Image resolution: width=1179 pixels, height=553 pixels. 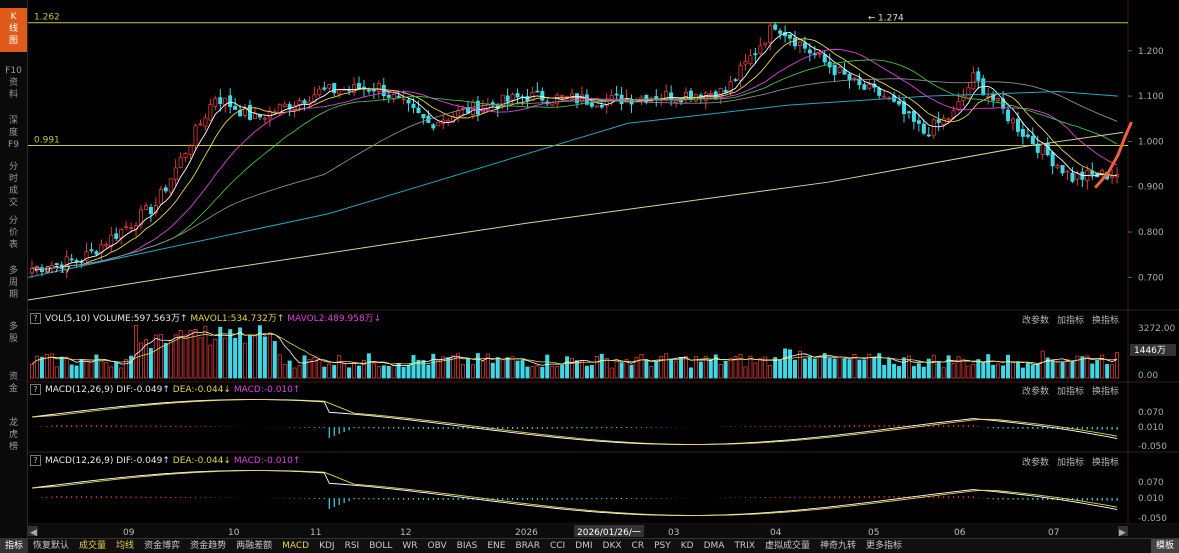 What do you see at coordinates (13, 82) in the screenshot?
I see `sidebar-item-1: F10 资 料` at bounding box center [13, 82].